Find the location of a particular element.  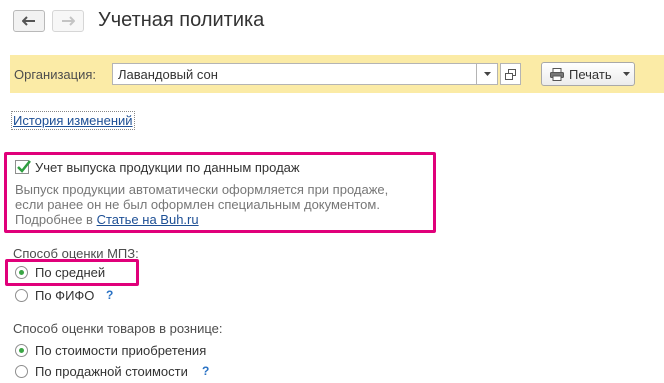

arrow-right-icon is located at coordinates (68, 21).